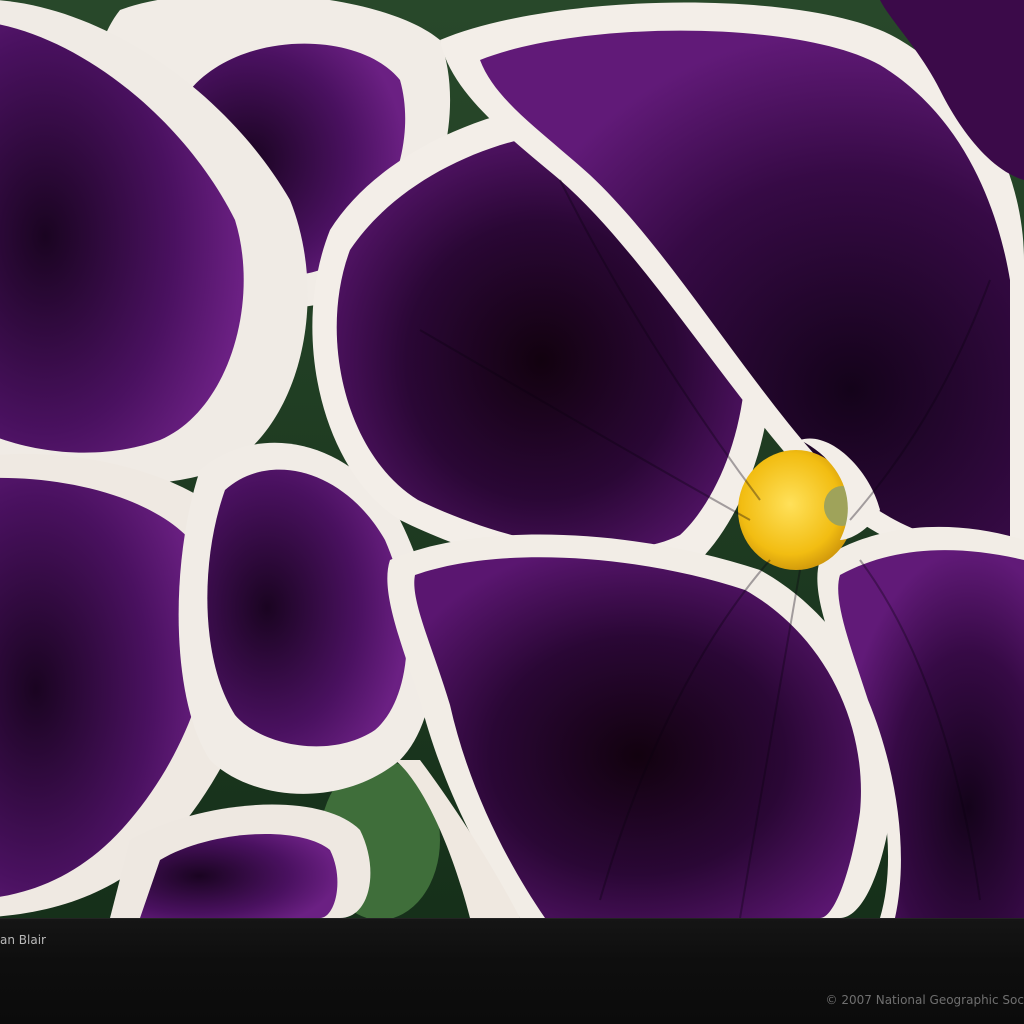 The width and height of the screenshot is (1024, 1024). Describe the element at coordinates (924, 1000) in the screenshot. I see `copyright-notice: © 2007 National Geographic Soc` at that location.